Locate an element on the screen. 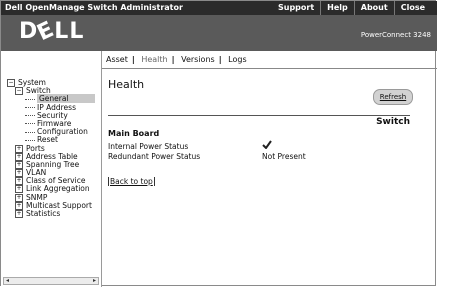 The image size is (457, 290). page-title: Health is located at coordinates (126, 84).